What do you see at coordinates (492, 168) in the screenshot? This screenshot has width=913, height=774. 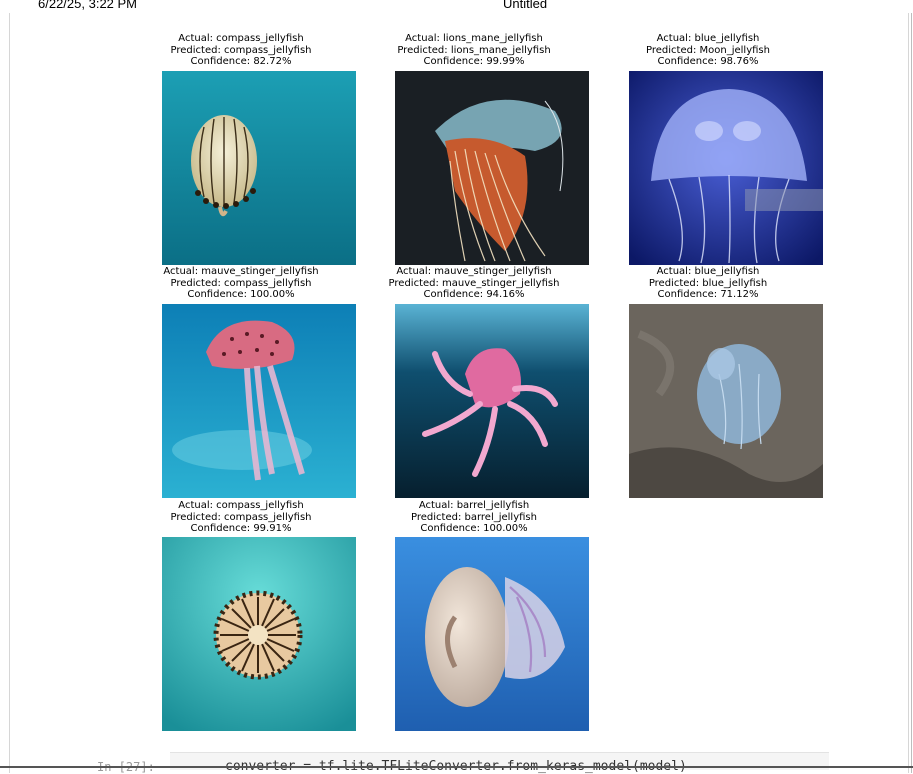 I see `lions-mane-jellyfish-photo` at bounding box center [492, 168].